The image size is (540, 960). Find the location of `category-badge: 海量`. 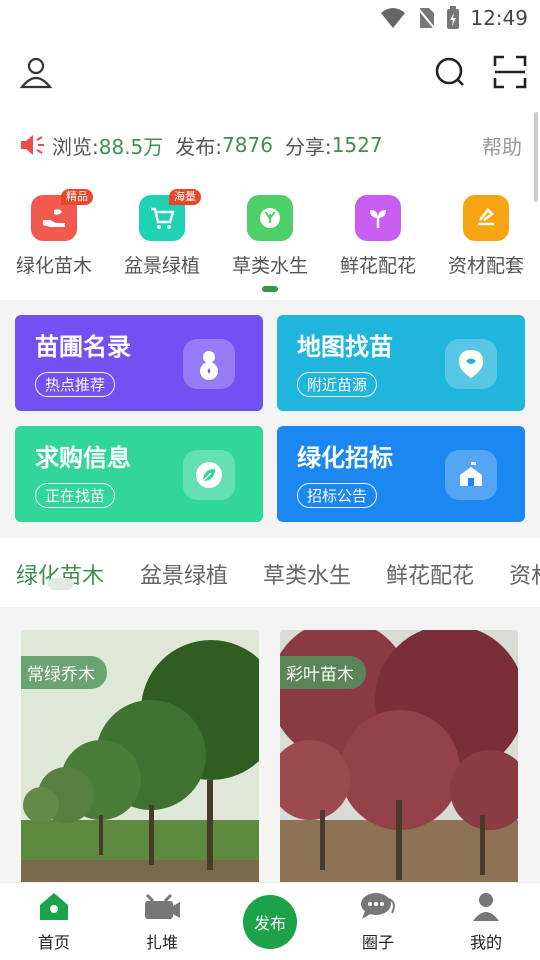

category-badge: 海量 is located at coordinates (185, 197).